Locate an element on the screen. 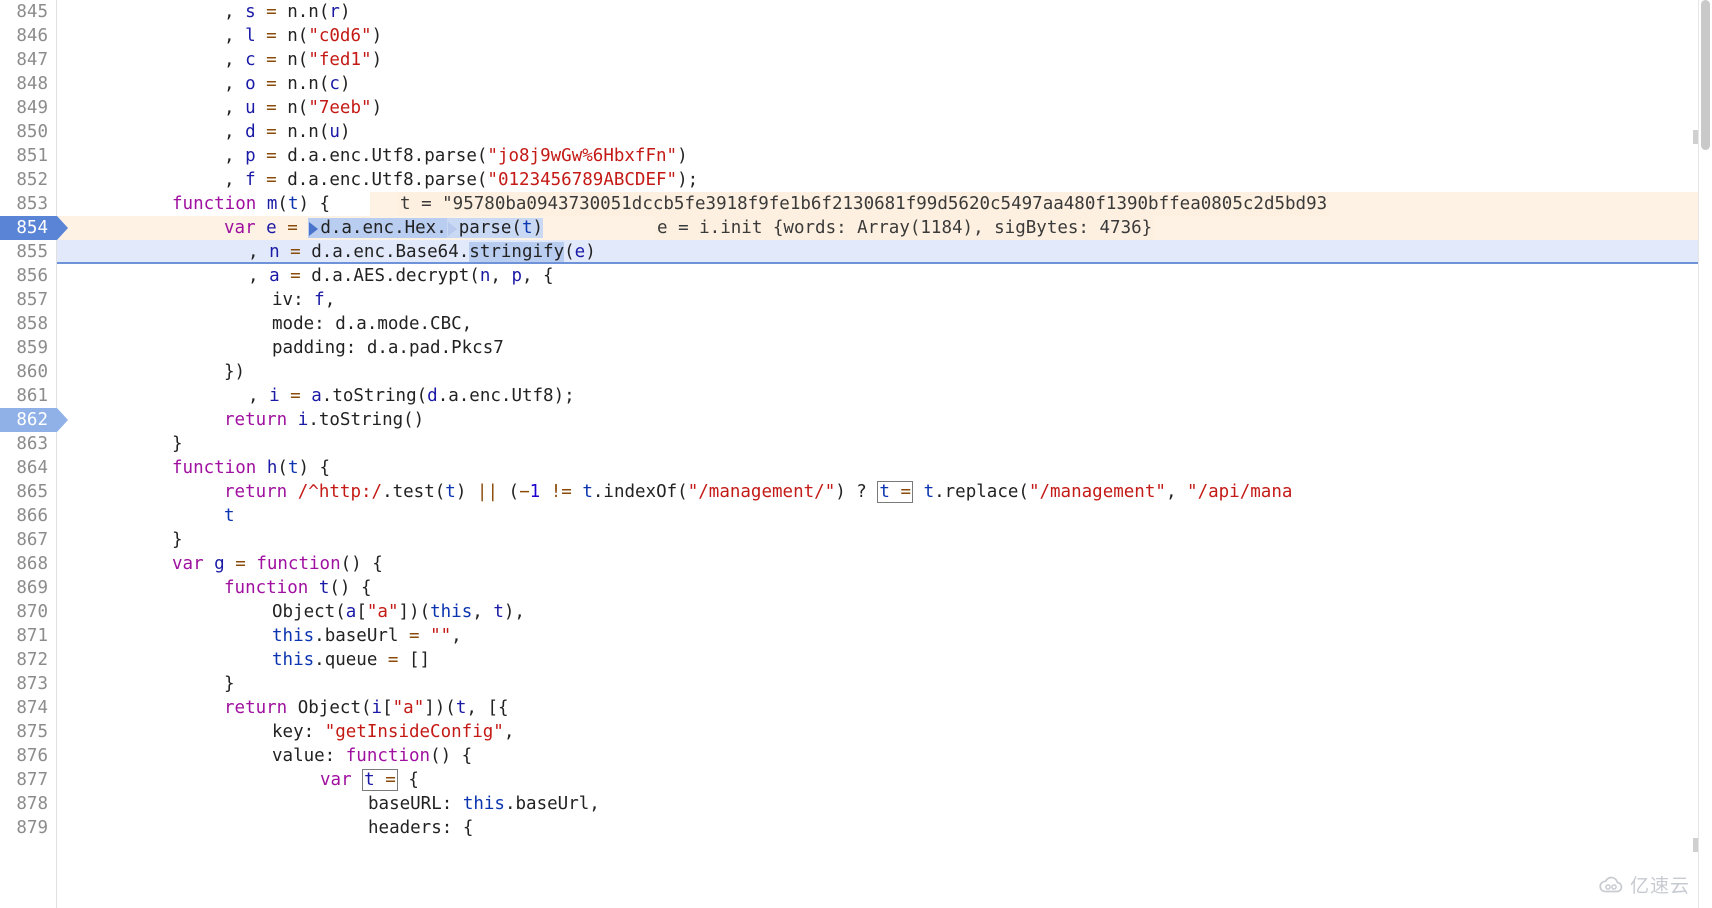  line-number: 852 is located at coordinates (24, 180).